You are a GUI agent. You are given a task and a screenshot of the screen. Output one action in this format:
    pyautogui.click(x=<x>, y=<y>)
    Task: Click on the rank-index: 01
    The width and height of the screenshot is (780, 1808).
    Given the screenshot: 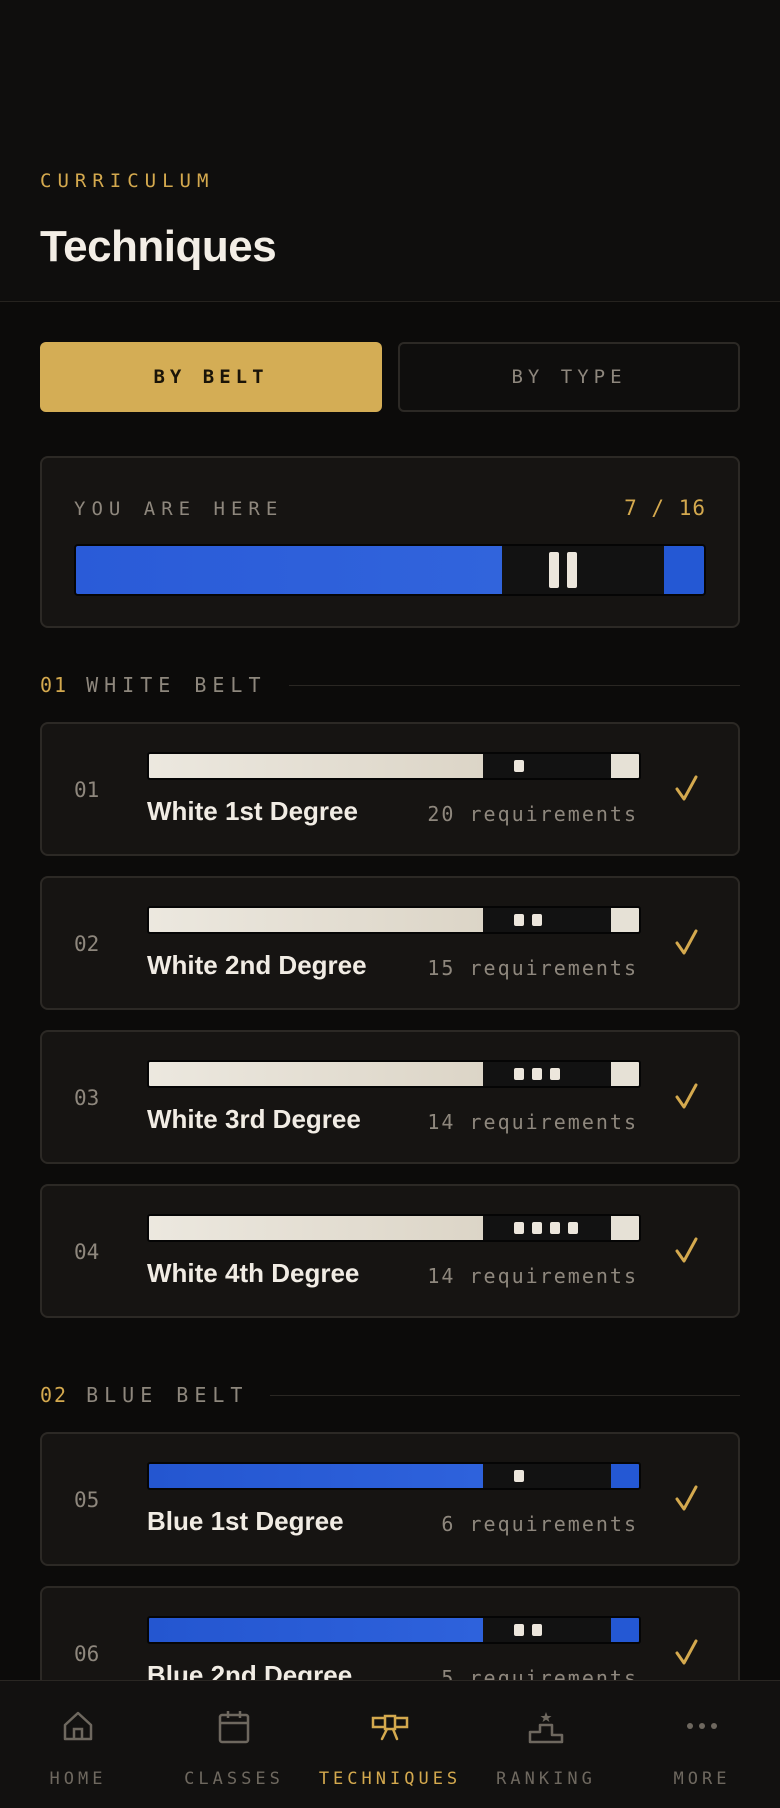 What is the action you would take?
    pyautogui.click(x=87, y=790)
    